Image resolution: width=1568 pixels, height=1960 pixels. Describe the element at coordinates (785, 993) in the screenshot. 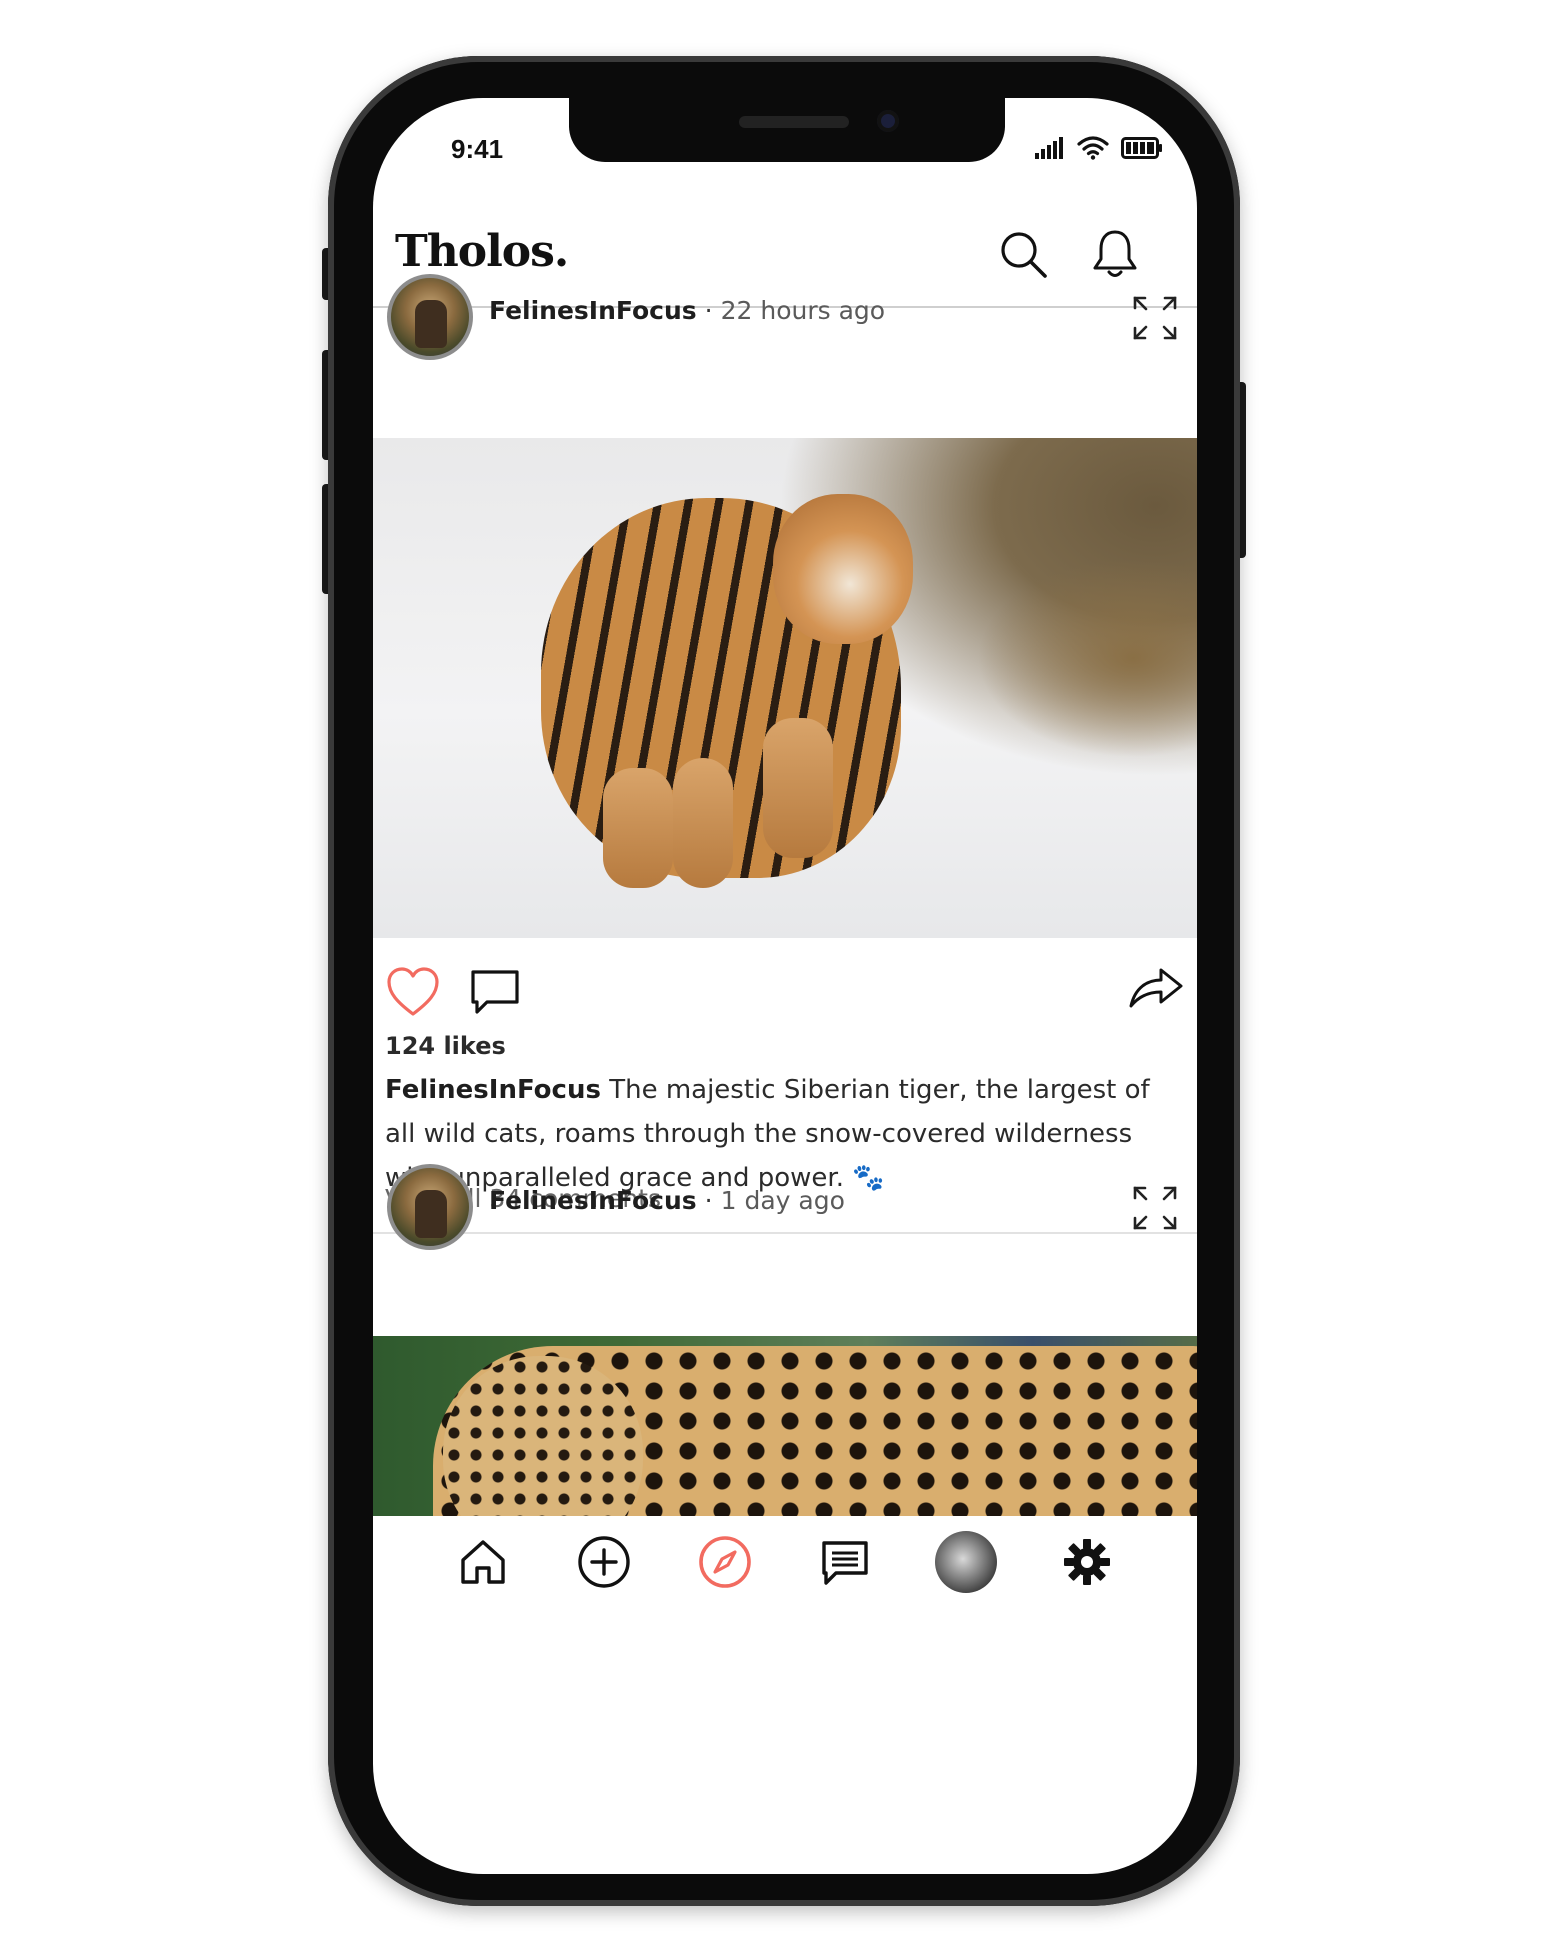

I see `post-actions` at that location.